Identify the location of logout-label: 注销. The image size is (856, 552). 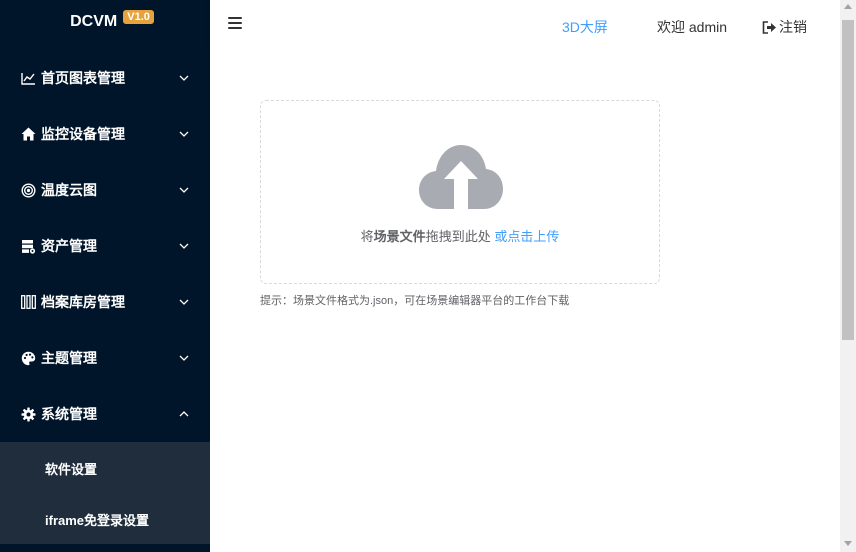
(793, 27).